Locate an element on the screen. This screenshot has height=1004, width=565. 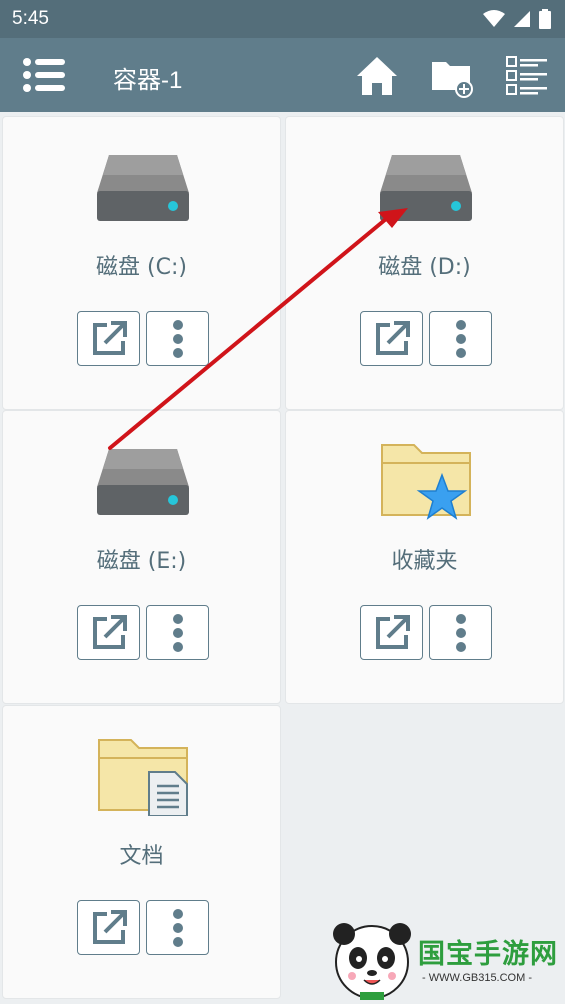
signal-icon is located at coordinates (522, 19).